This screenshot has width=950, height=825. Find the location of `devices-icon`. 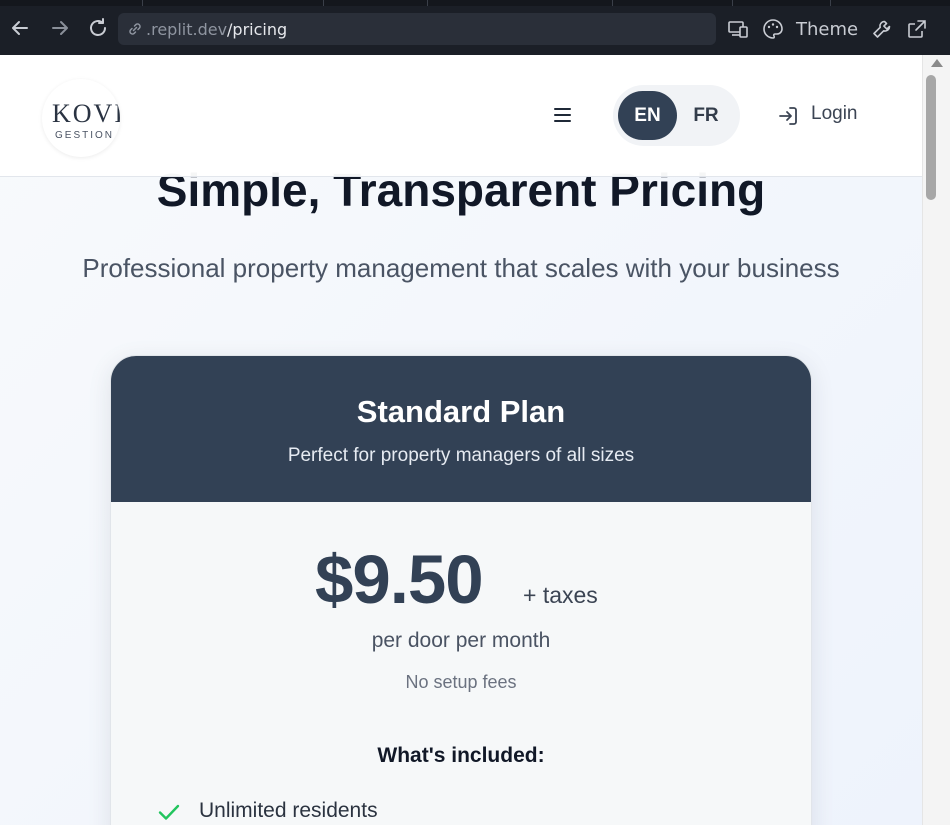

devices-icon is located at coordinates (738, 29).